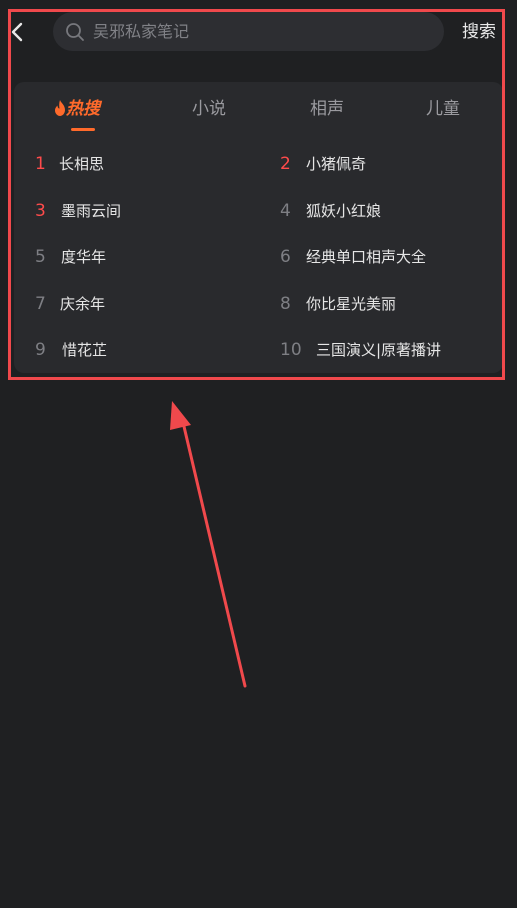 This screenshot has width=517, height=908. What do you see at coordinates (243, 31) in the screenshot?
I see `search-input` at bounding box center [243, 31].